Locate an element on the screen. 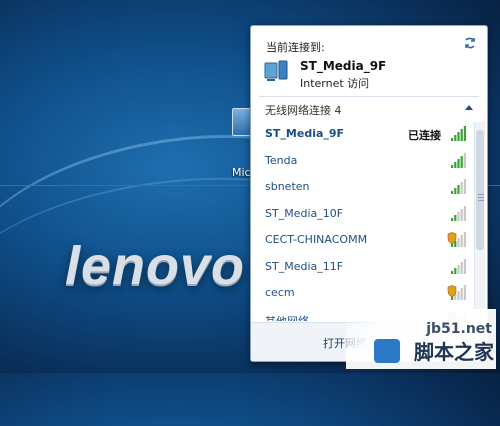  current-network-name: ST_Media_9F is located at coordinates (343, 66).